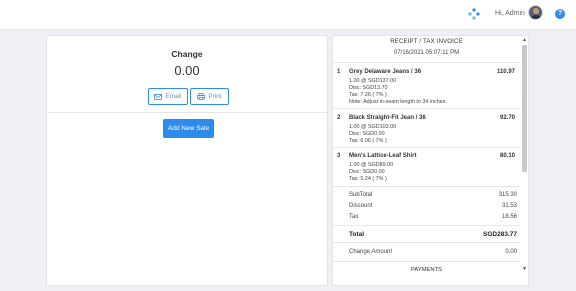 Image resolution: width=576 pixels, height=291 pixels. I want to click on add-new-sale-button: Add New Sale, so click(188, 128).